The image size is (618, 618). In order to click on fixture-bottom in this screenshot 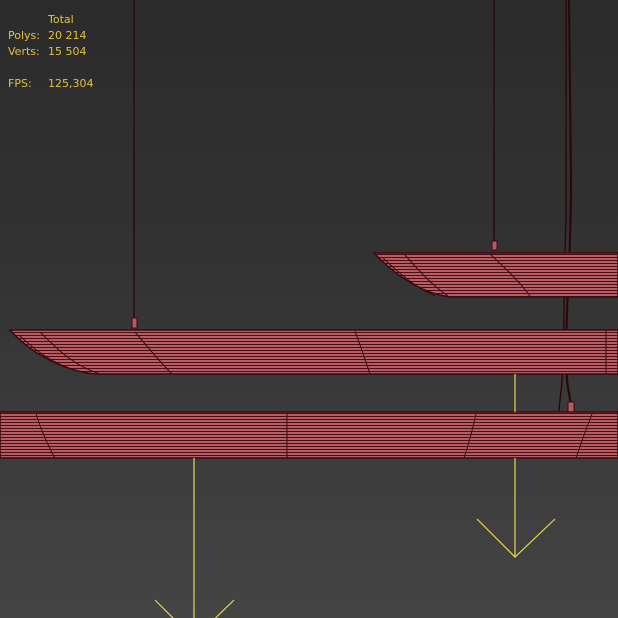, I will do `click(309, 435)`.